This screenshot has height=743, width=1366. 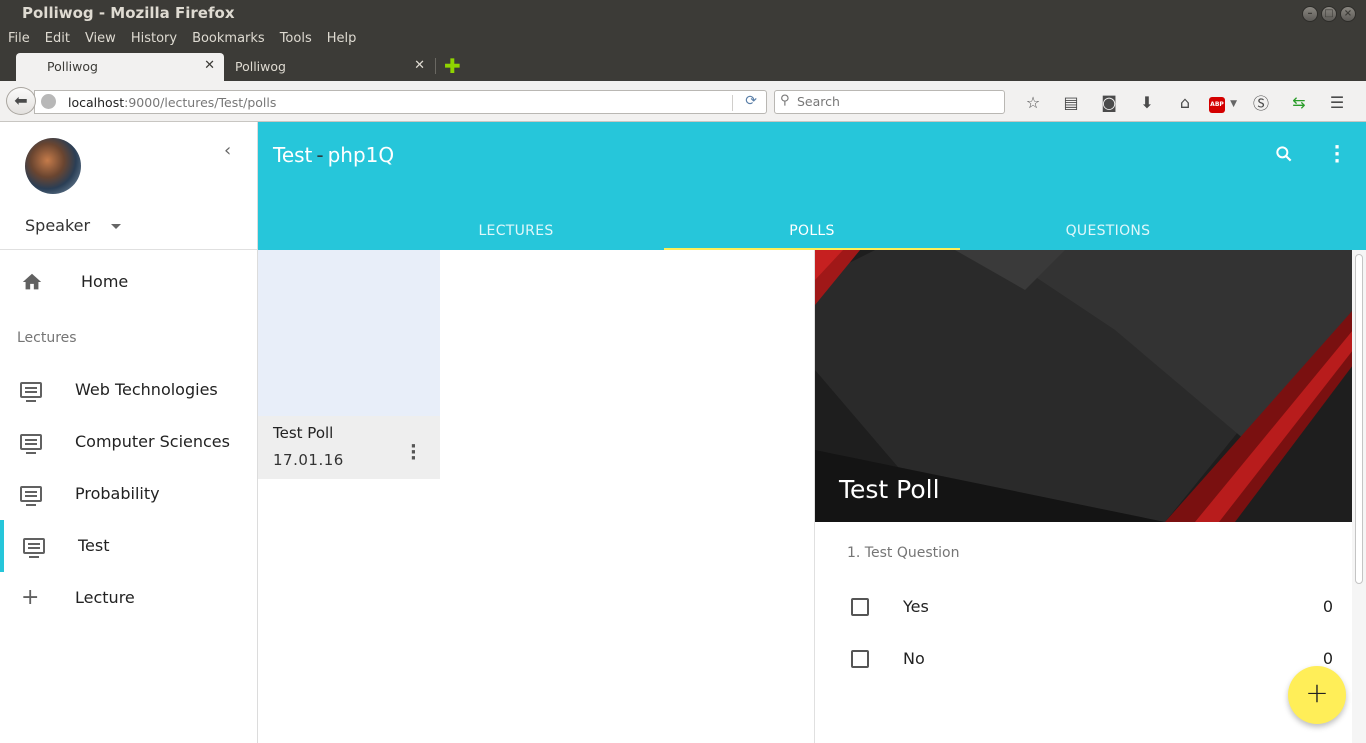 I want to click on nav-item-label: Probability, so click(x=117, y=493).